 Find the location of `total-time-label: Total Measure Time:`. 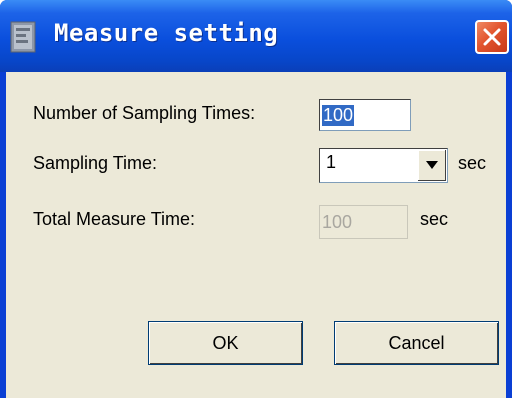

total-time-label: Total Measure Time: is located at coordinates (114, 219).